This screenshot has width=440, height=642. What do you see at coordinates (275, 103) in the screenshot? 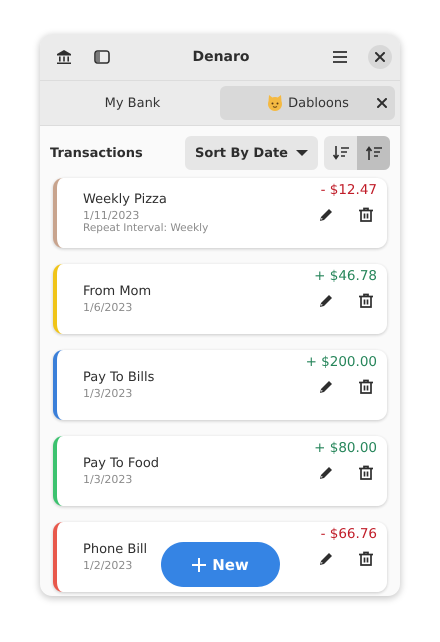
I see `cat-face-icon` at bounding box center [275, 103].